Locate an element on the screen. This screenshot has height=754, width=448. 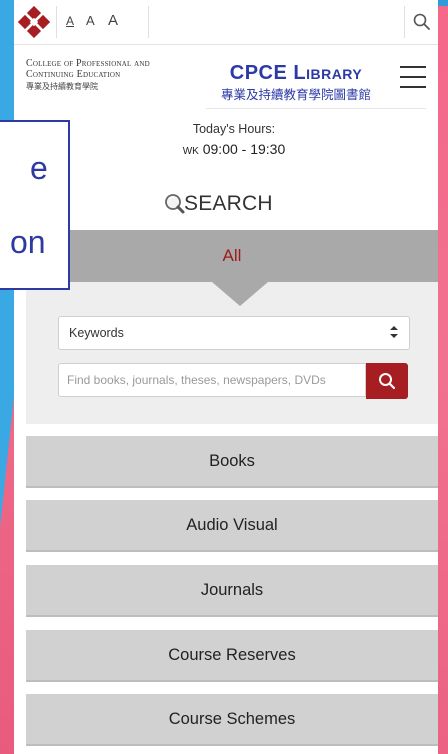
search-field-select: Keywords is located at coordinates (234, 333).